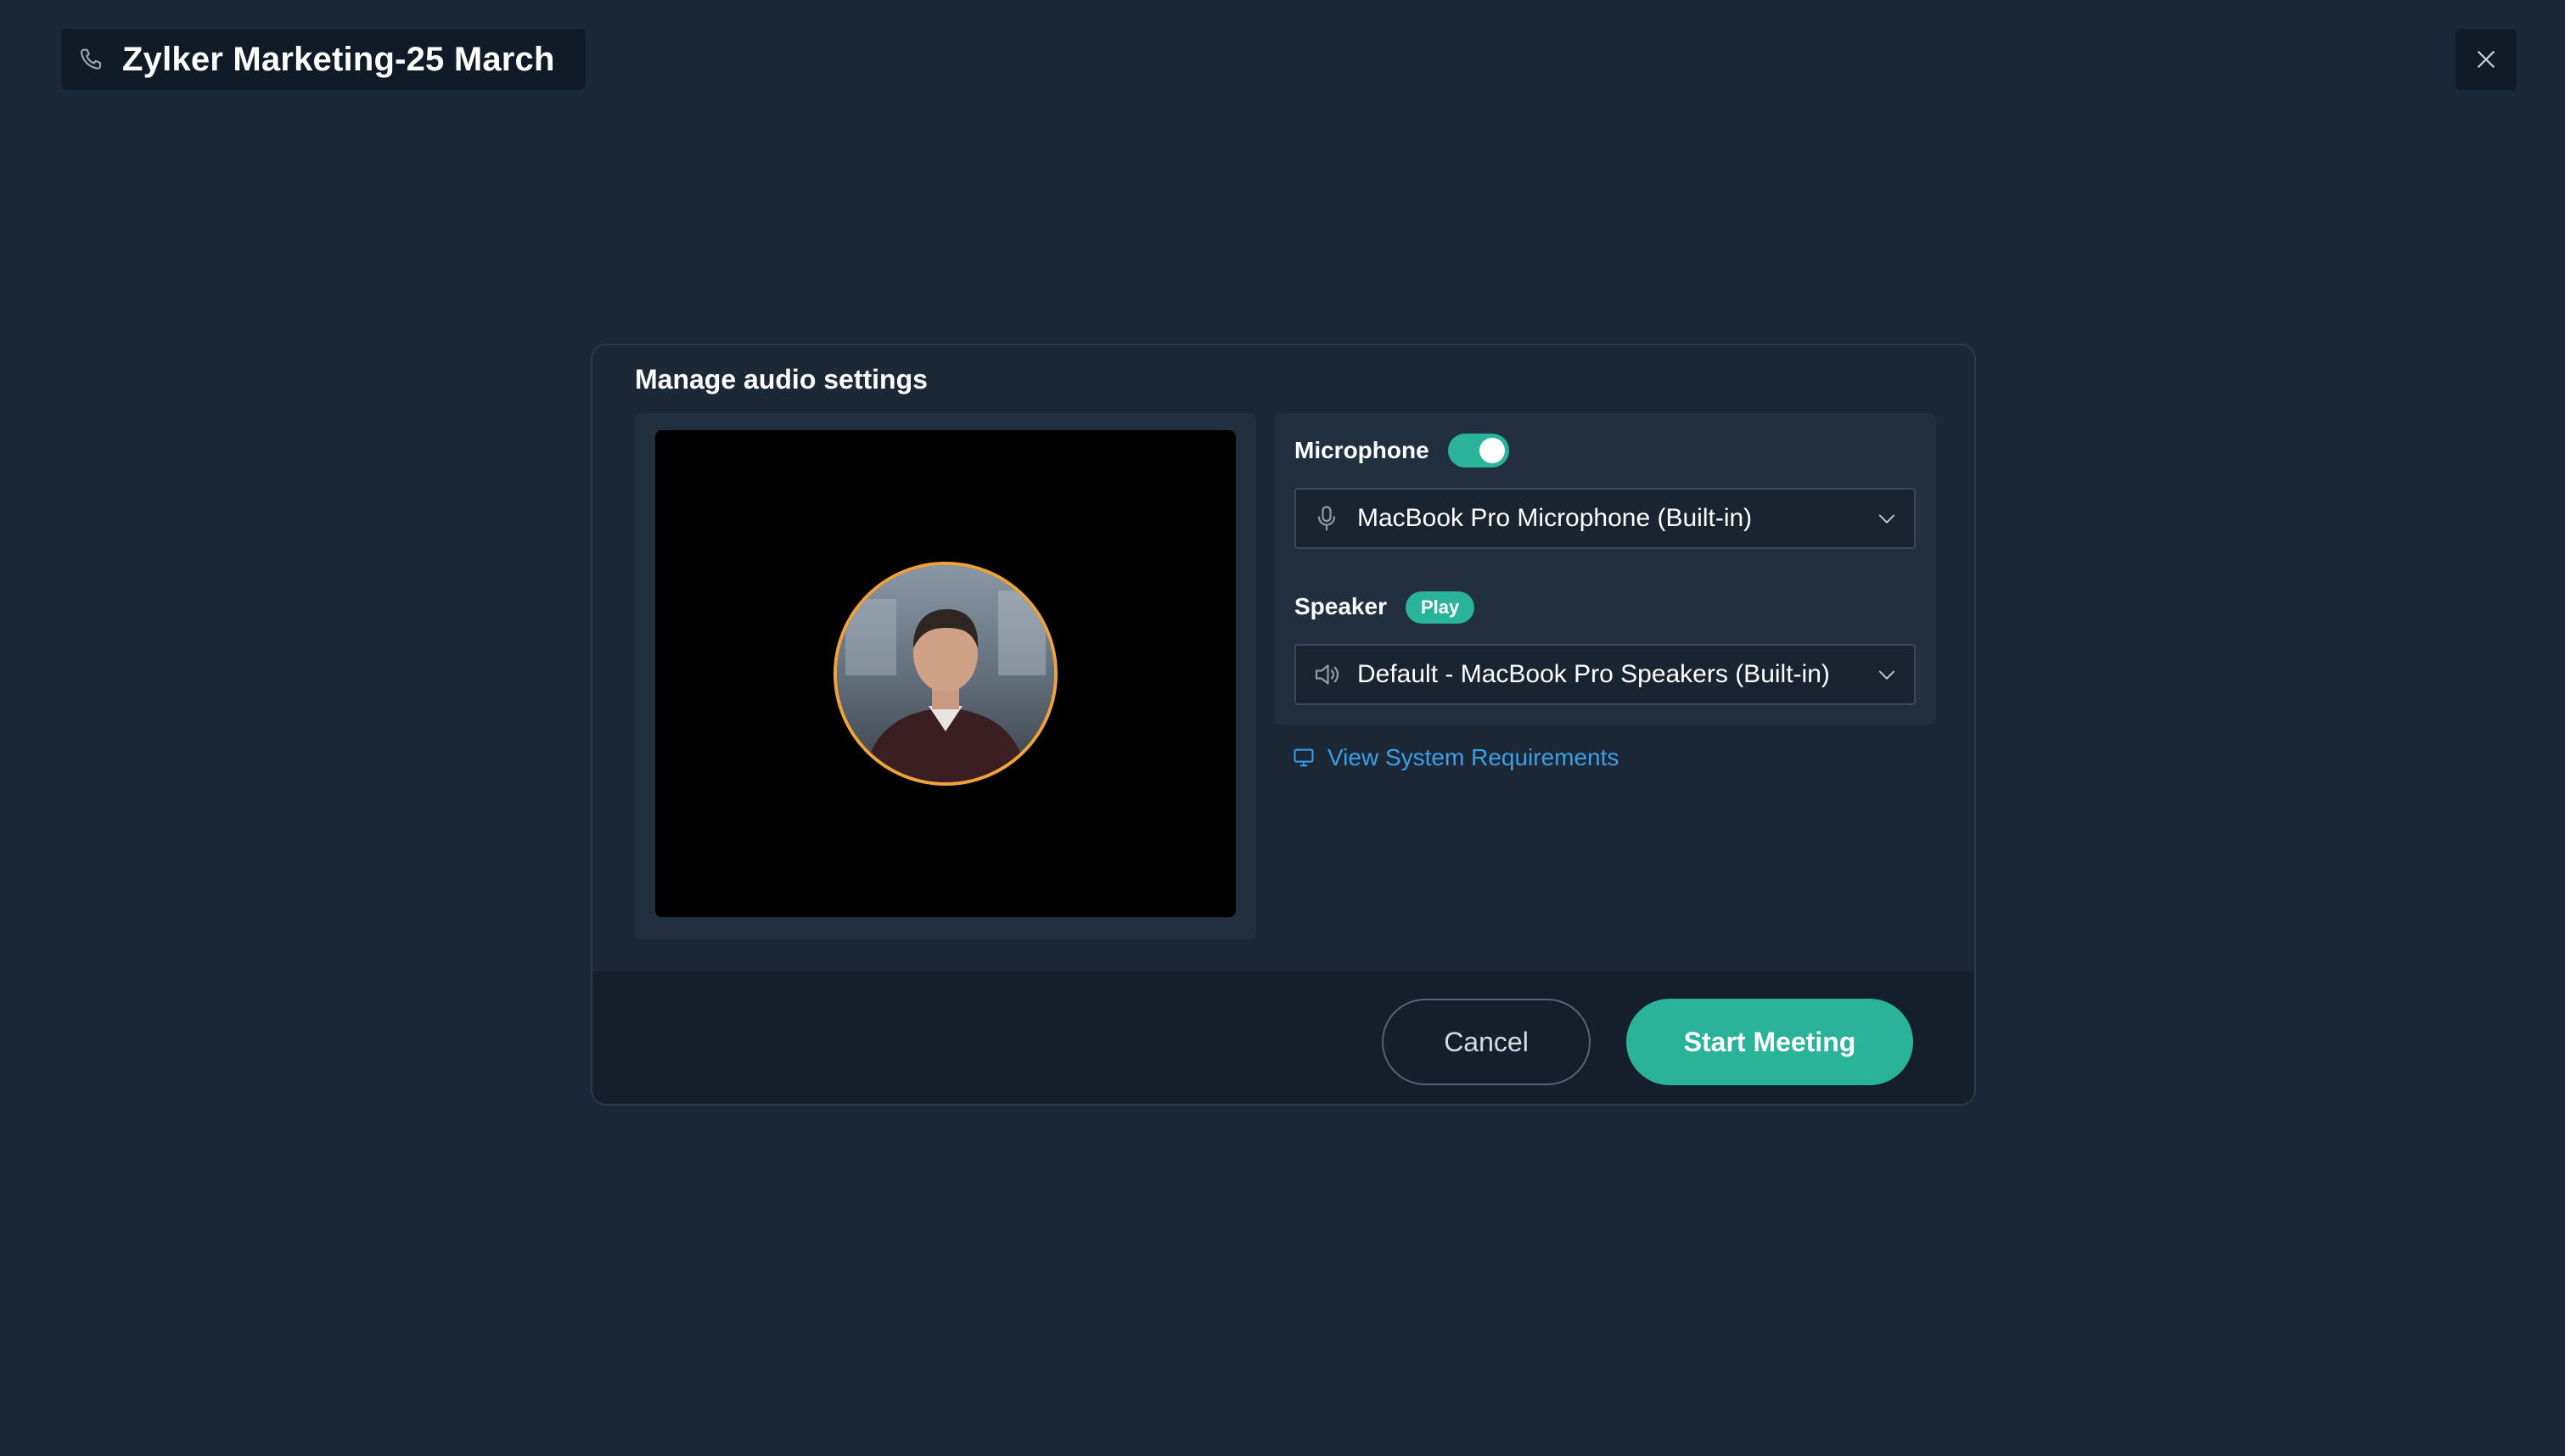  What do you see at coordinates (781, 380) in the screenshot?
I see `dialog-title: Manage audio settings` at bounding box center [781, 380].